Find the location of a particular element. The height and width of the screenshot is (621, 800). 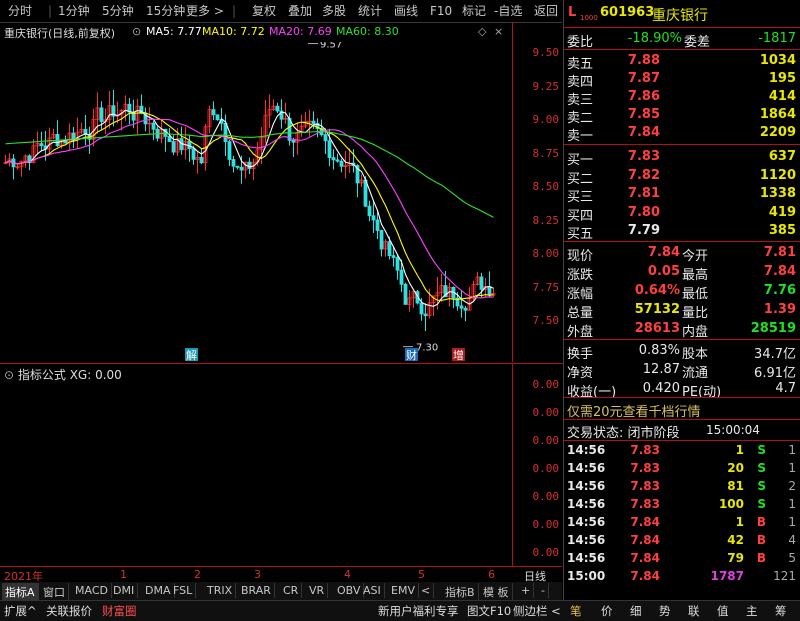

stat-row: 总量 57132 量比 1.39 is located at coordinates (682, 311).